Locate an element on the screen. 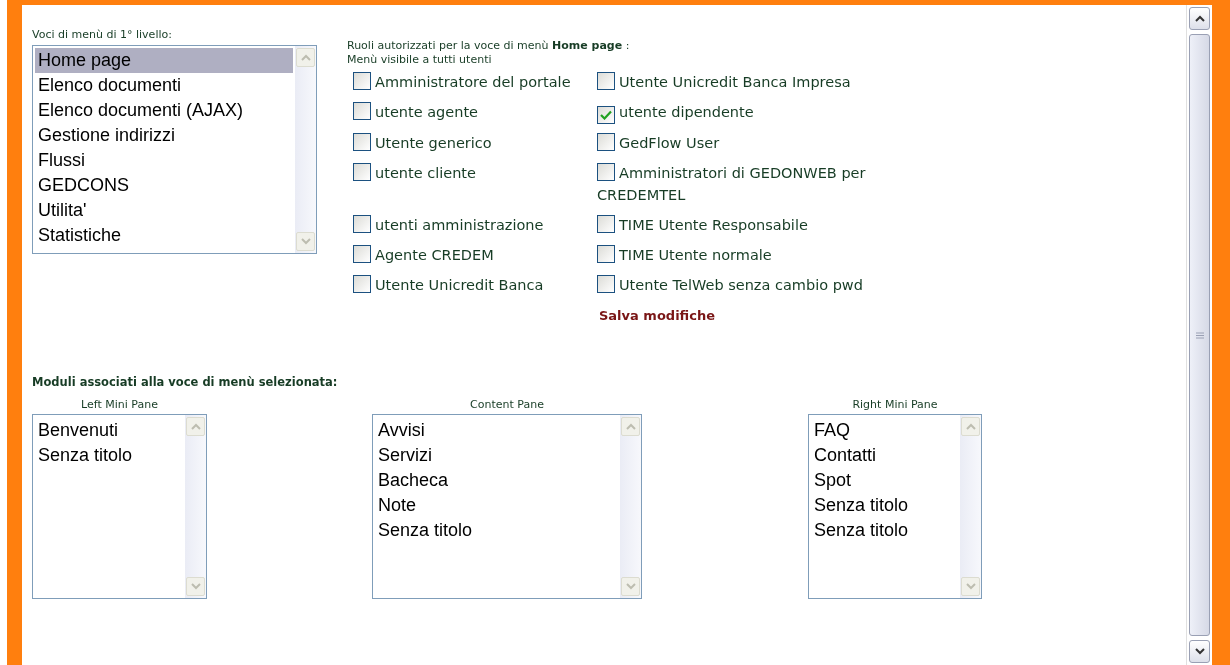 Image resolution: width=1230 pixels, height=665 pixels. list-item: Contatti is located at coordinates (884, 455).